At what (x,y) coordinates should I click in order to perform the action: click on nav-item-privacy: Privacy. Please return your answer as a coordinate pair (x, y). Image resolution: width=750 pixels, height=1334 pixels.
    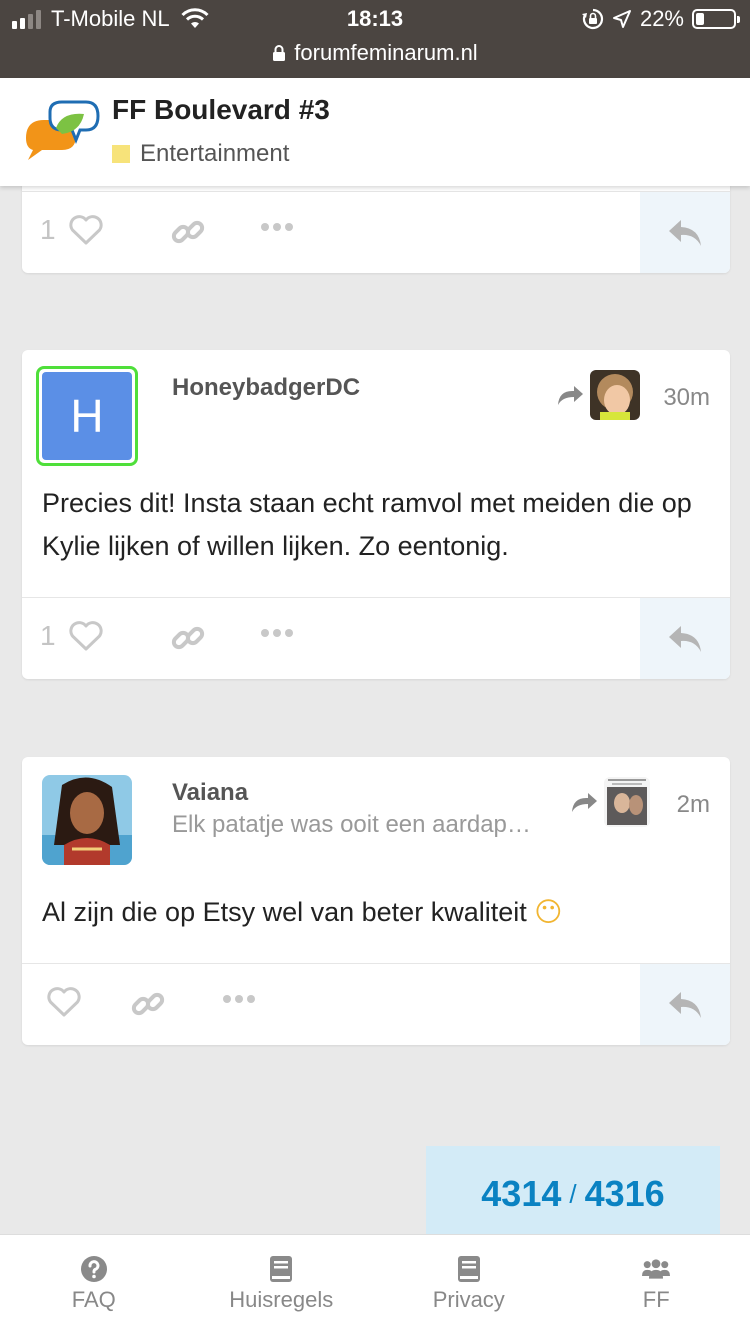
    Looking at the image, I should click on (469, 1284).